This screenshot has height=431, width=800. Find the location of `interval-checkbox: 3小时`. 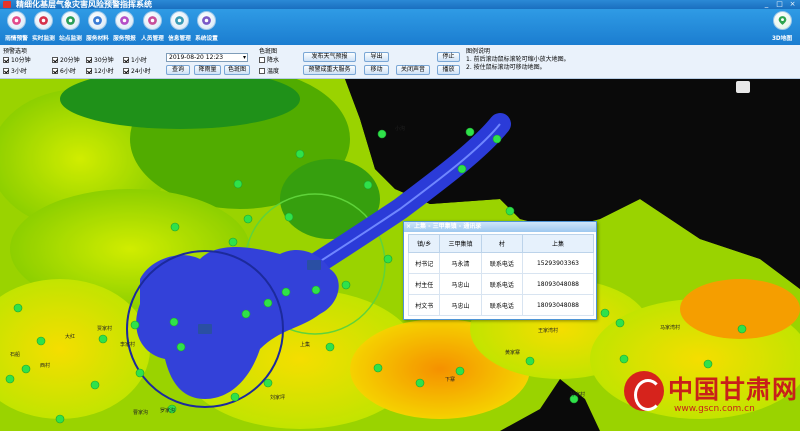

interval-checkbox: 3小时 is located at coordinates (15, 70).